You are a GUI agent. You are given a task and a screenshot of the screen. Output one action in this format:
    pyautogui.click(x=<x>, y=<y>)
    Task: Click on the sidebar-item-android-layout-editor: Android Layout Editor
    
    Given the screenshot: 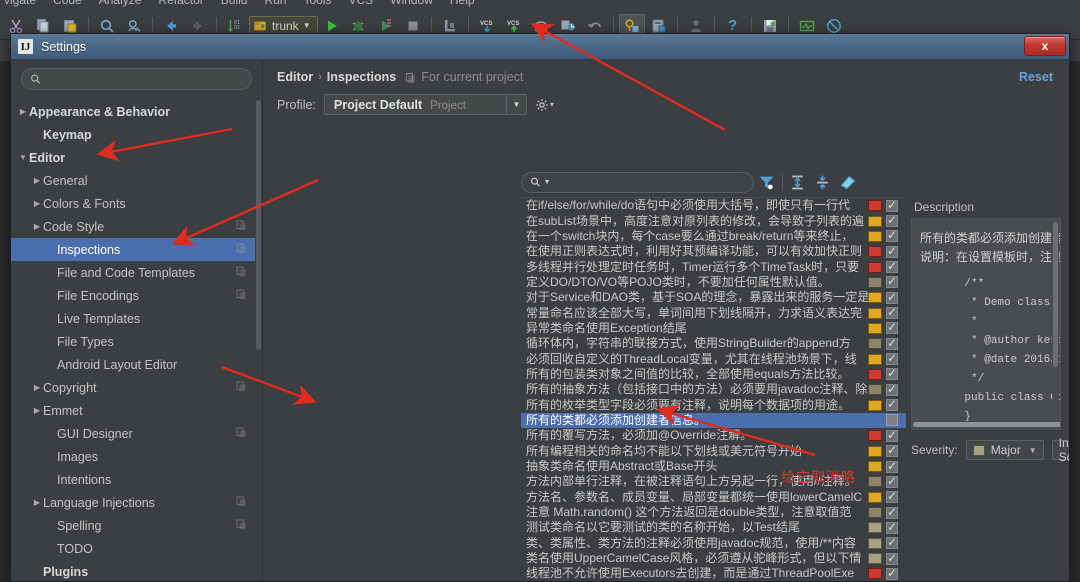 What is the action you would take?
    pyautogui.click(x=133, y=364)
    